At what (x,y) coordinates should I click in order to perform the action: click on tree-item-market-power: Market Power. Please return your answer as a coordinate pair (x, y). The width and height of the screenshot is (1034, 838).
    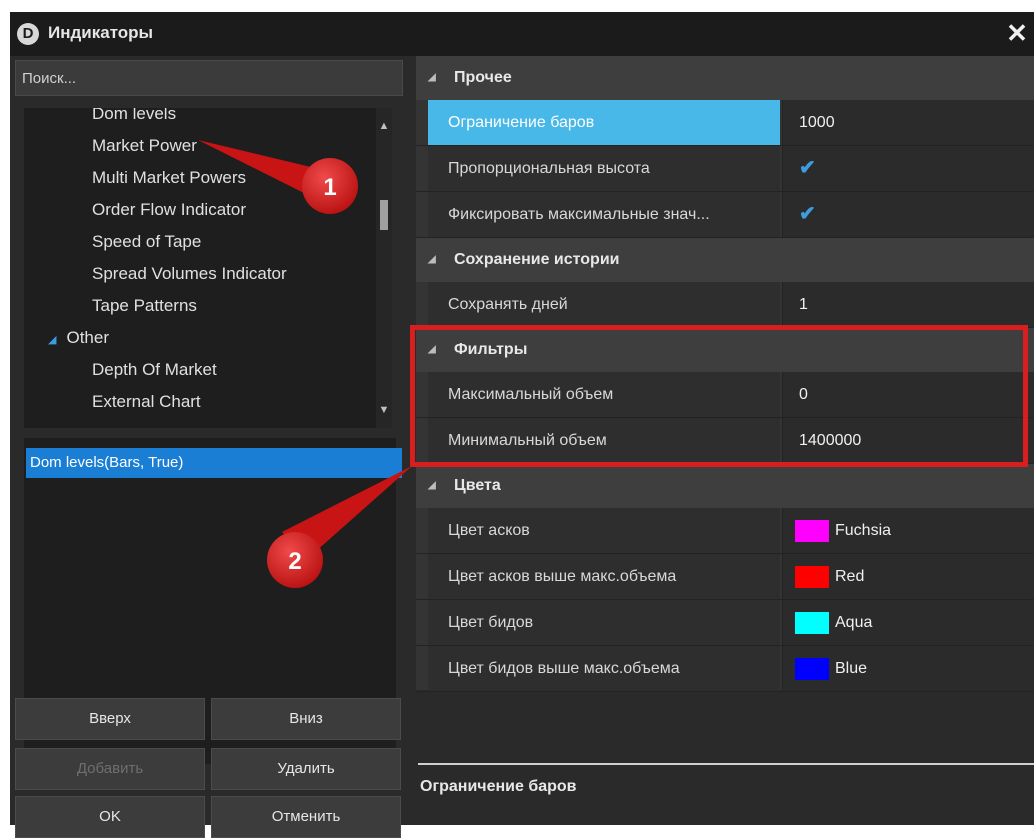
    Looking at the image, I should click on (200, 146).